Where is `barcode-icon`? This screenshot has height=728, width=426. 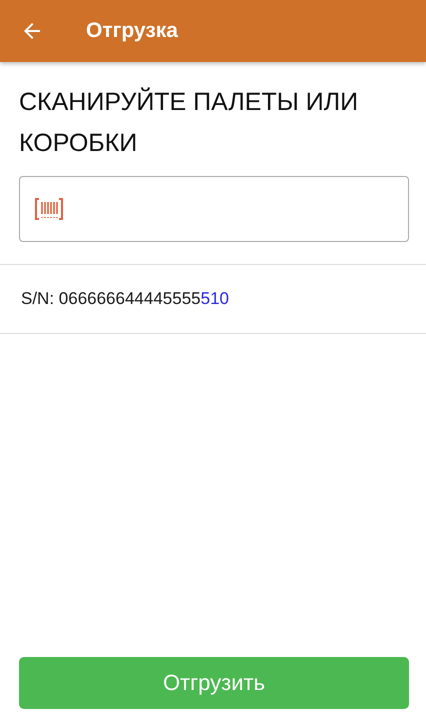 barcode-icon is located at coordinates (49, 209).